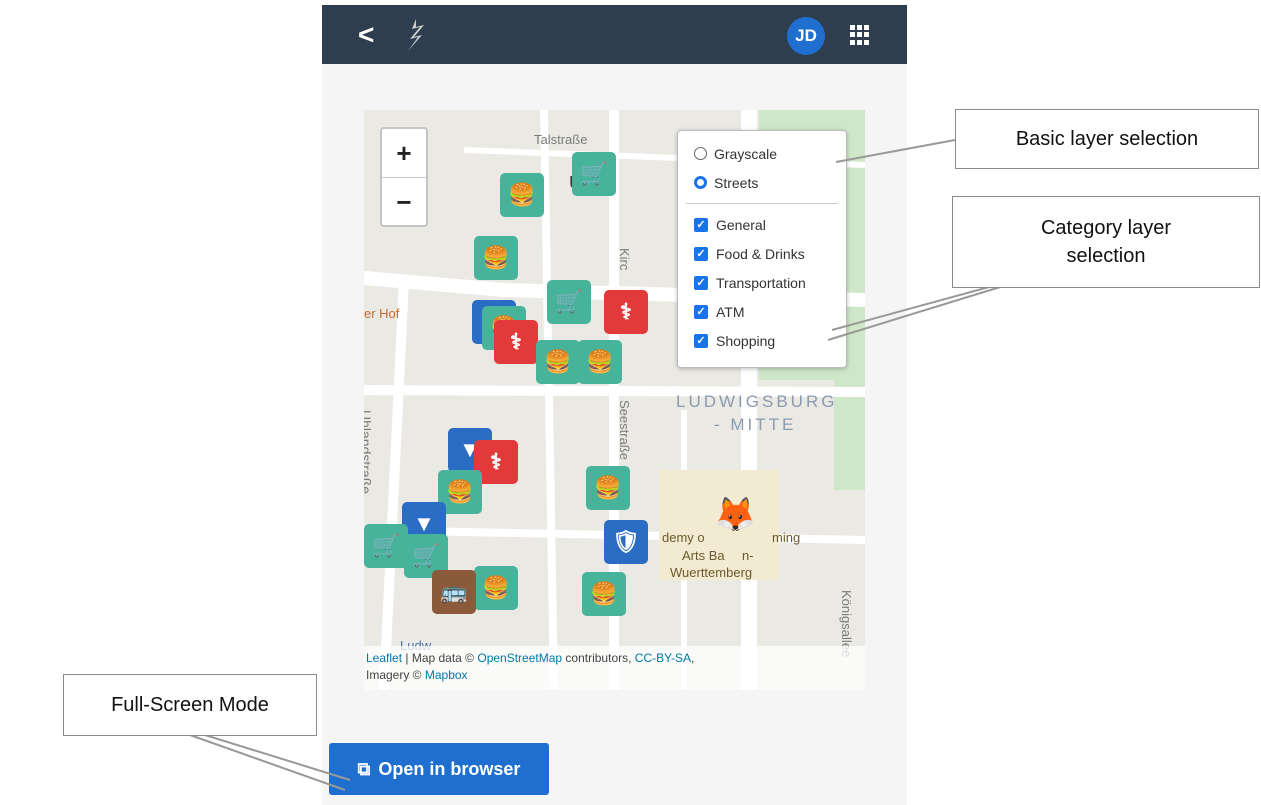 Image resolution: width=1261 pixels, height=805 pixels. What do you see at coordinates (190, 705) in the screenshot?
I see `callout-fullscreen: Full-Screen Mode` at bounding box center [190, 705].